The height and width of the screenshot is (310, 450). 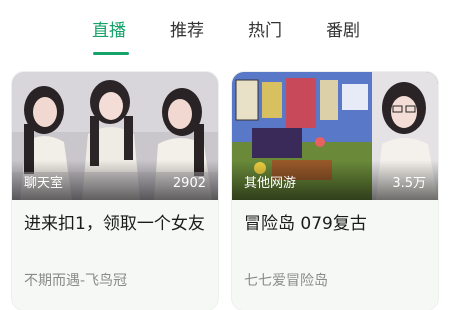 What do you see at coordinates (265, 31) in the screenshot?
I see `tab-hot: 热门` at bounding box center [265, 31].